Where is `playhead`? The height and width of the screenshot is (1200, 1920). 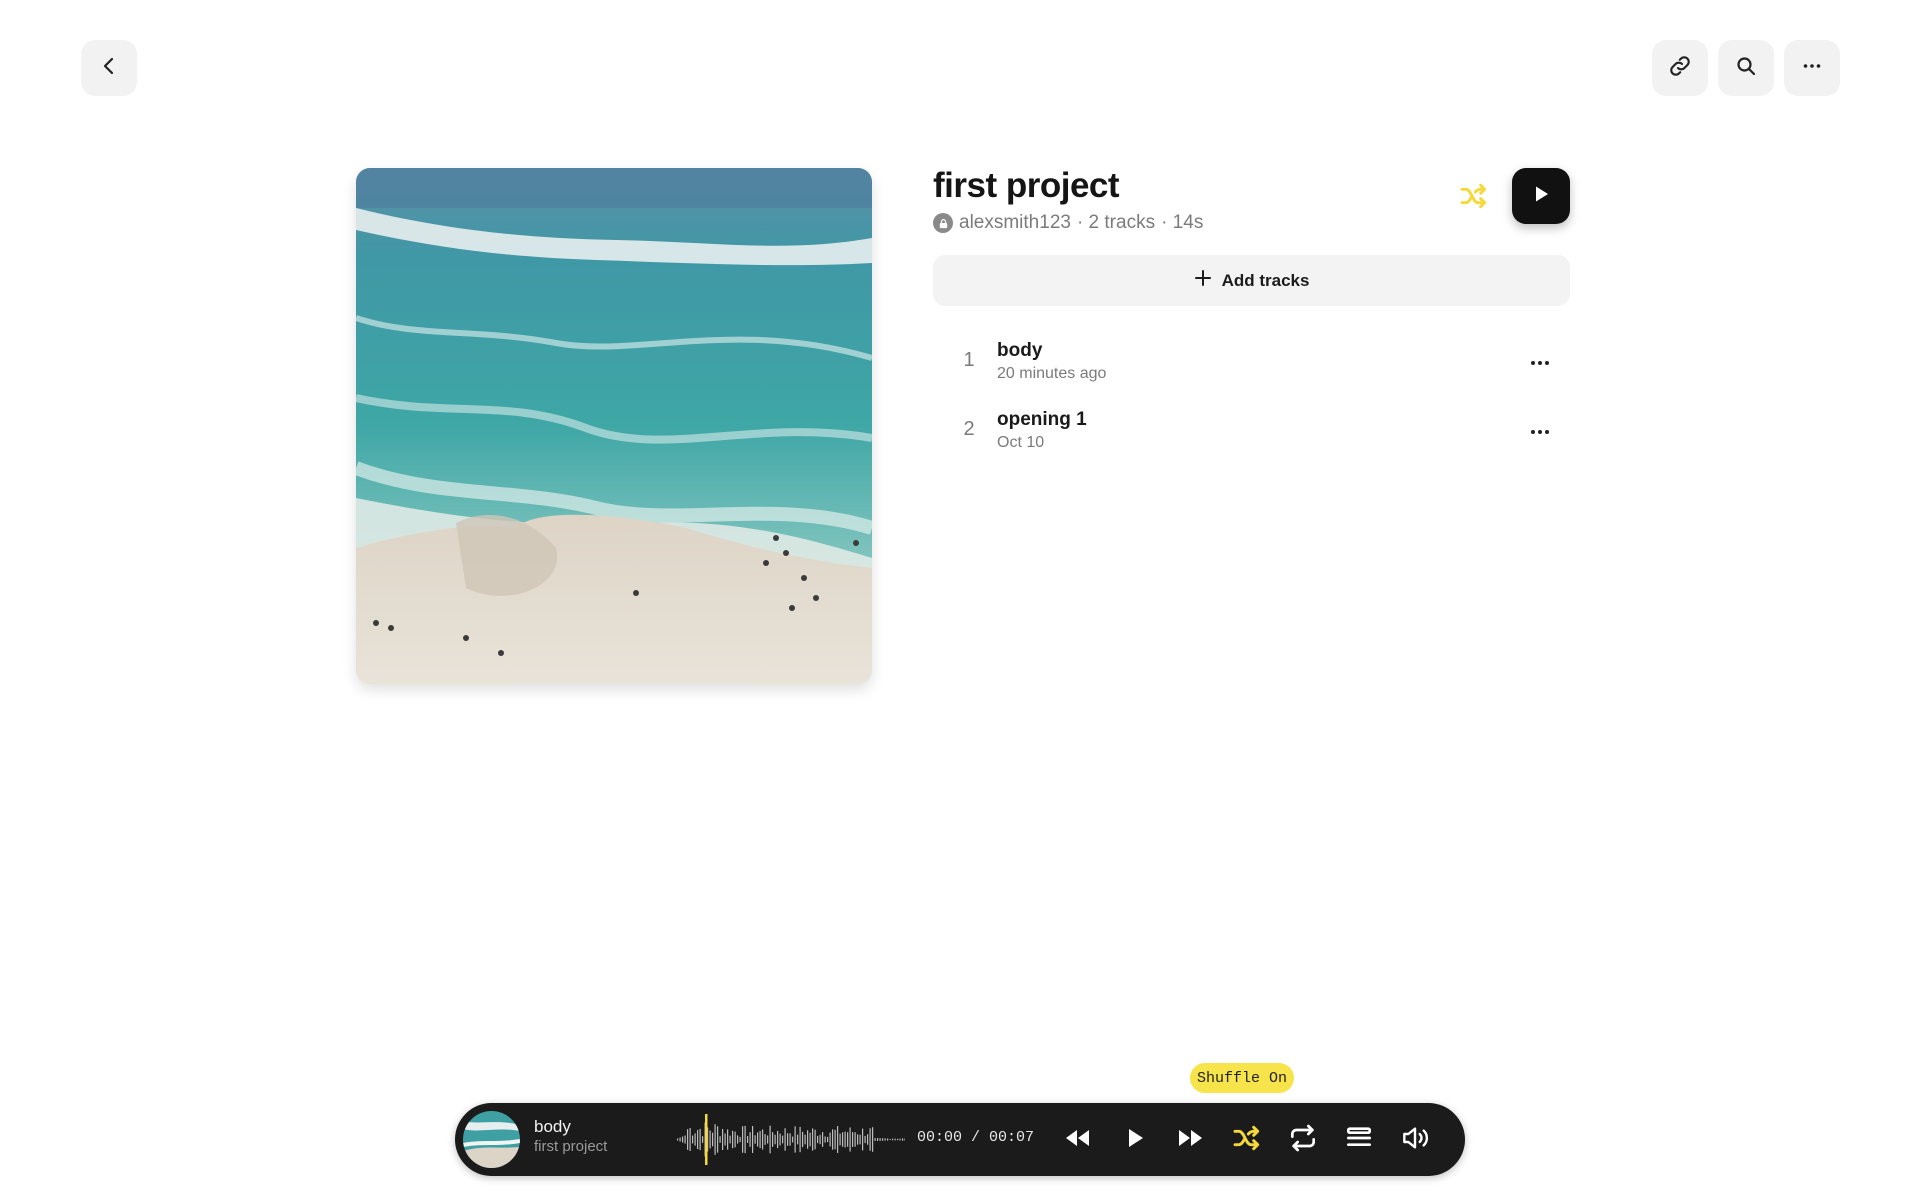
playhead is located at coordinates (706, 1139).